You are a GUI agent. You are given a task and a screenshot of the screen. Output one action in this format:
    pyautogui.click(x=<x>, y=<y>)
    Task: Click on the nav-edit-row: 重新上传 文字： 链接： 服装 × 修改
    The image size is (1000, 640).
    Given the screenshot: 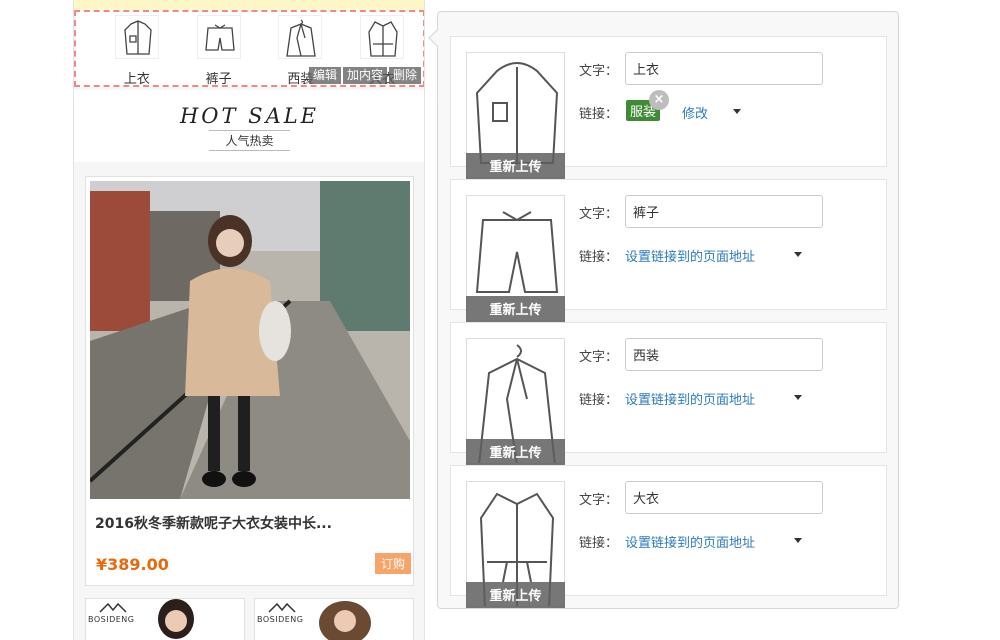 What is the action you would take?
    pyautogui.click(x=668, y=107)
    